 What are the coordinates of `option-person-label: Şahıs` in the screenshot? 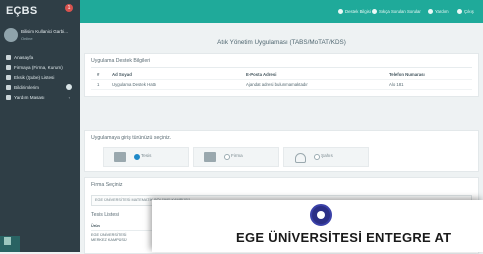 It's located at (327, 155).